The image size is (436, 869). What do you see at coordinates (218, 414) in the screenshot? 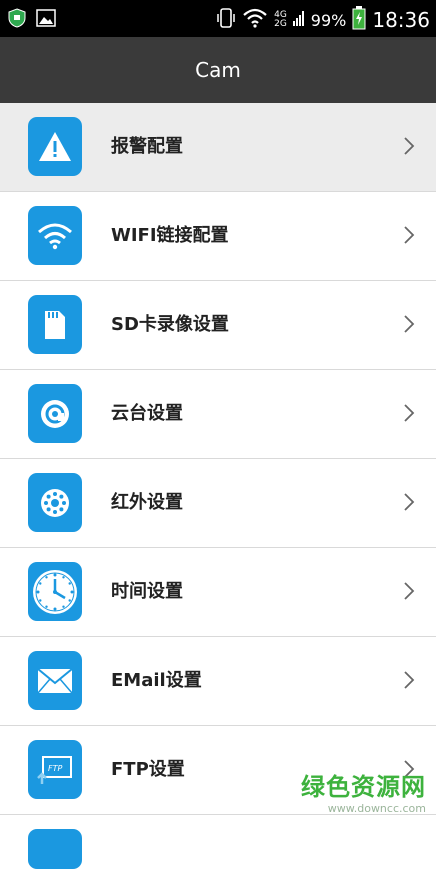
I see `settings-item-ptz: 云台设置` at bounding box center [218, 414].